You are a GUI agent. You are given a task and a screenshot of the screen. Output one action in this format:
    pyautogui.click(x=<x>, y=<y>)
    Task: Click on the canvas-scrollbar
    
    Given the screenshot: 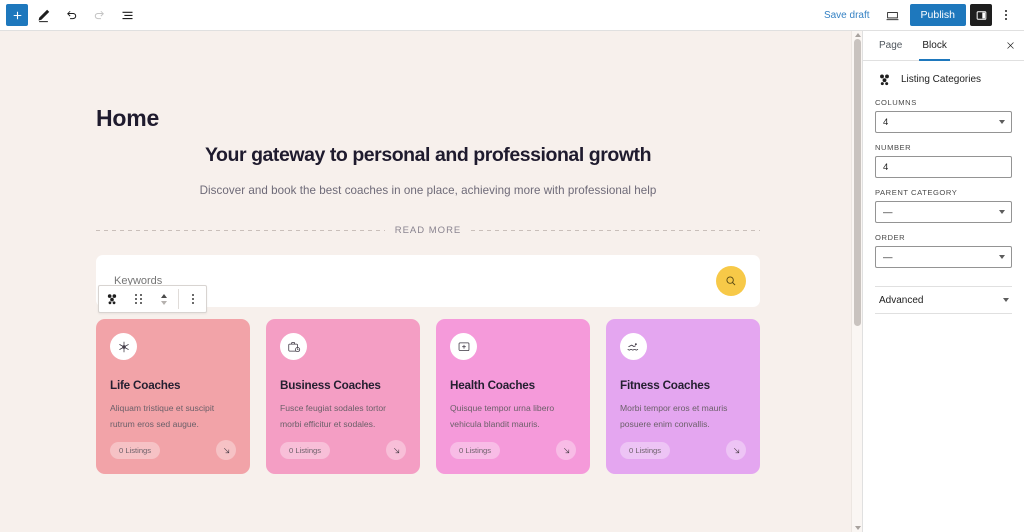 What is the action you would take?
    pyautogui.click(x=856, y=281)
    